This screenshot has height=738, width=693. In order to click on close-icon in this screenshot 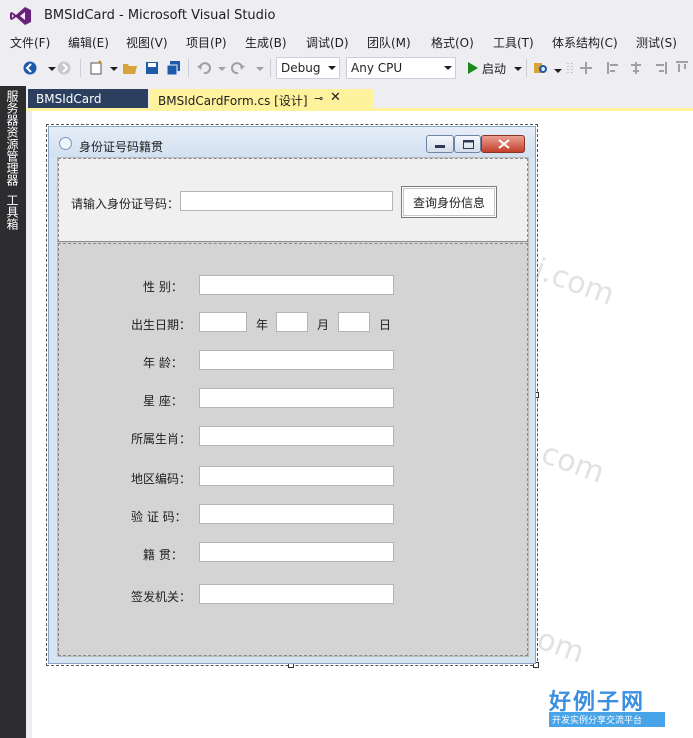, I will do `click(504, 144)`.